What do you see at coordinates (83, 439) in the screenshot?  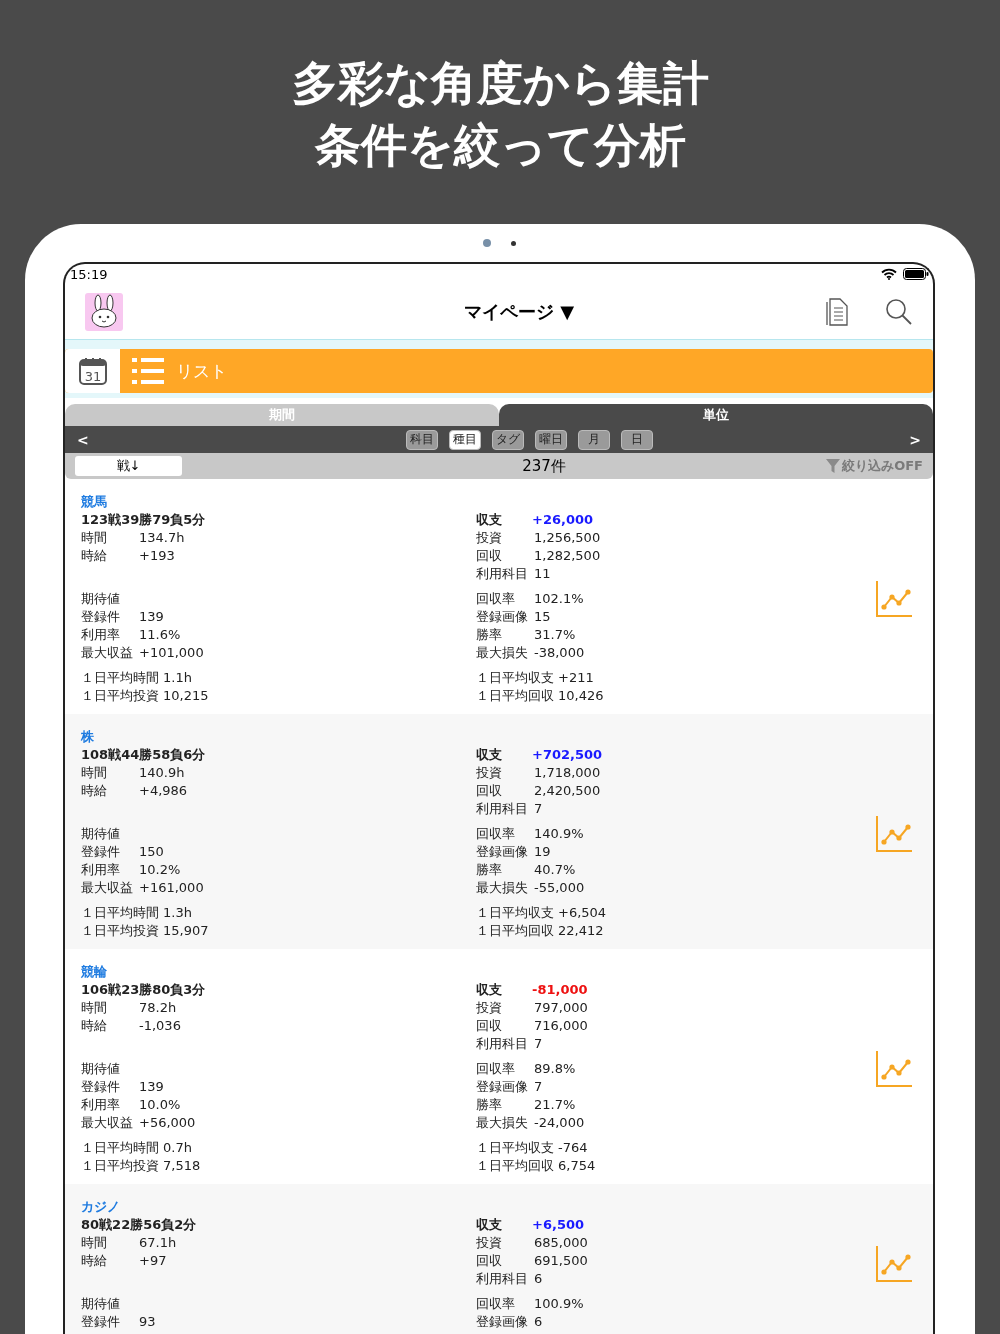 I see `previous-button: <` at bounding box center [83, 439].